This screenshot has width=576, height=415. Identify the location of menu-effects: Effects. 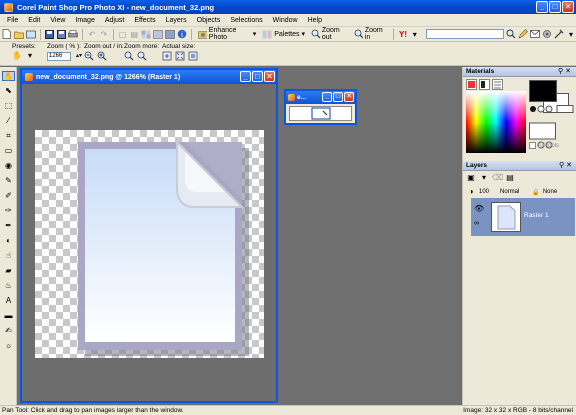
(144, 20).